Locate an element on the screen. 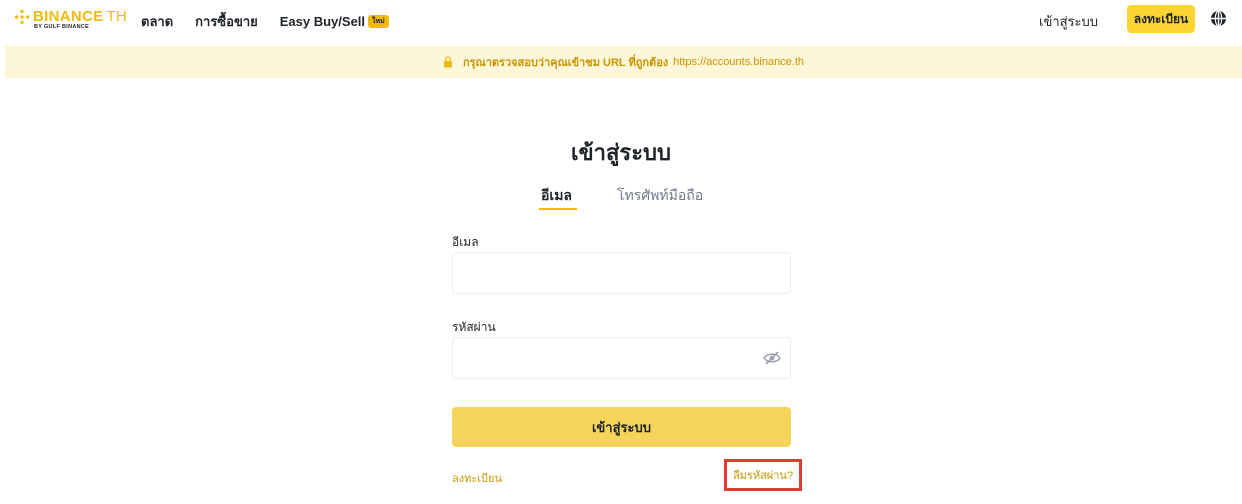 The image size is (1242, 504). email-label: อีเมล is located at coordinates (465, 242).